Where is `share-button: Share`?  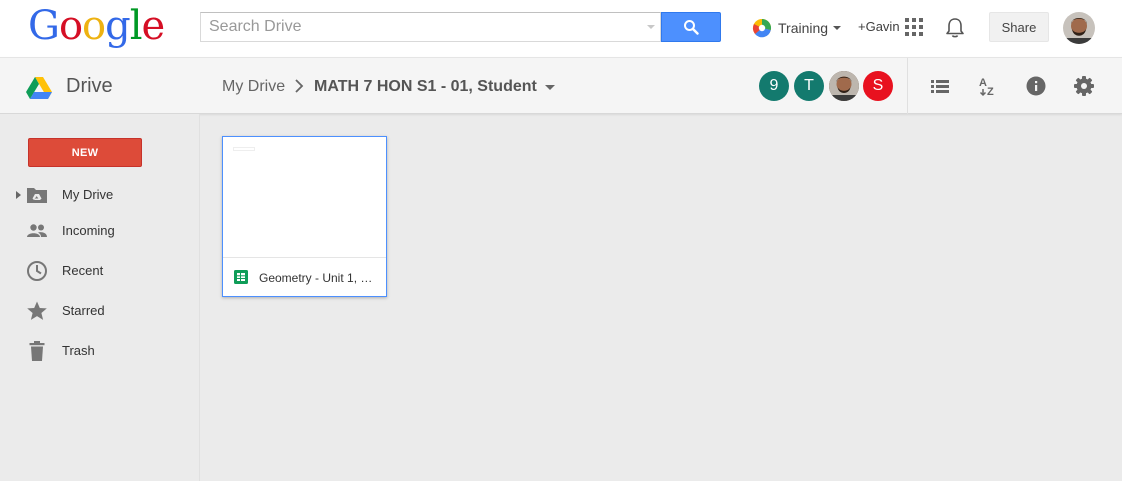 share-button: Share is located at coordinates (1019, 27).